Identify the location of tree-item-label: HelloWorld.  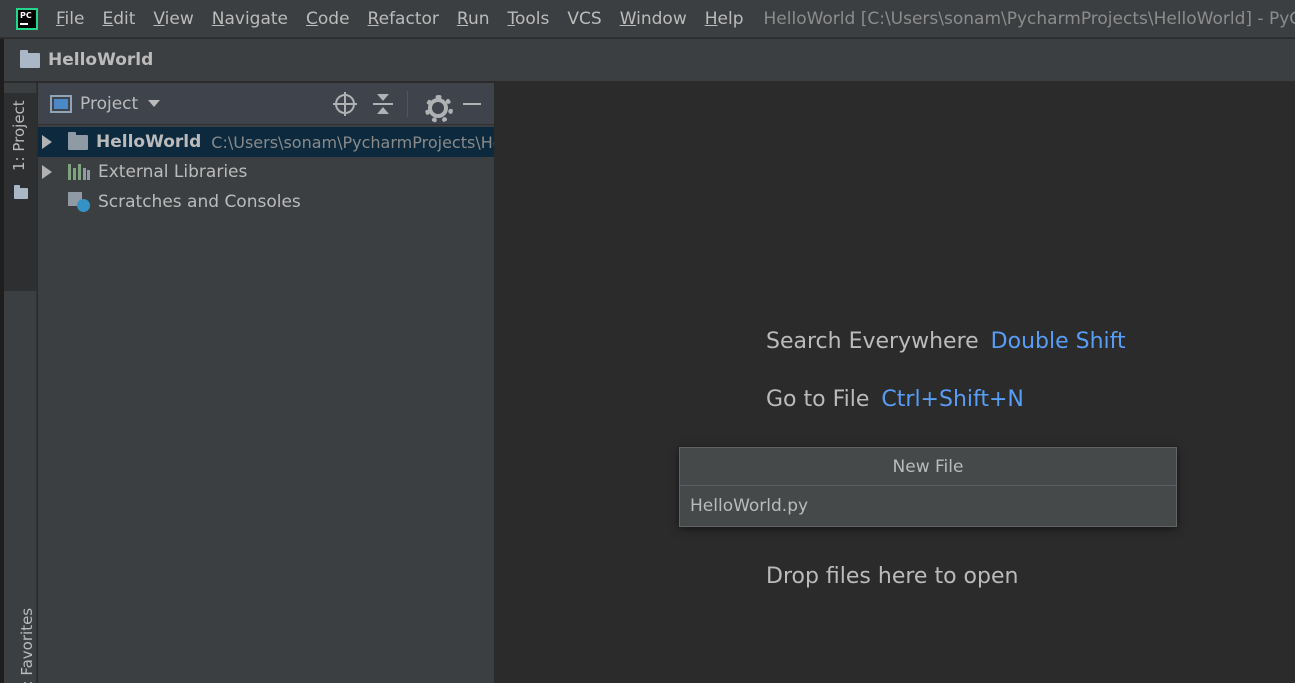
(149, 142).